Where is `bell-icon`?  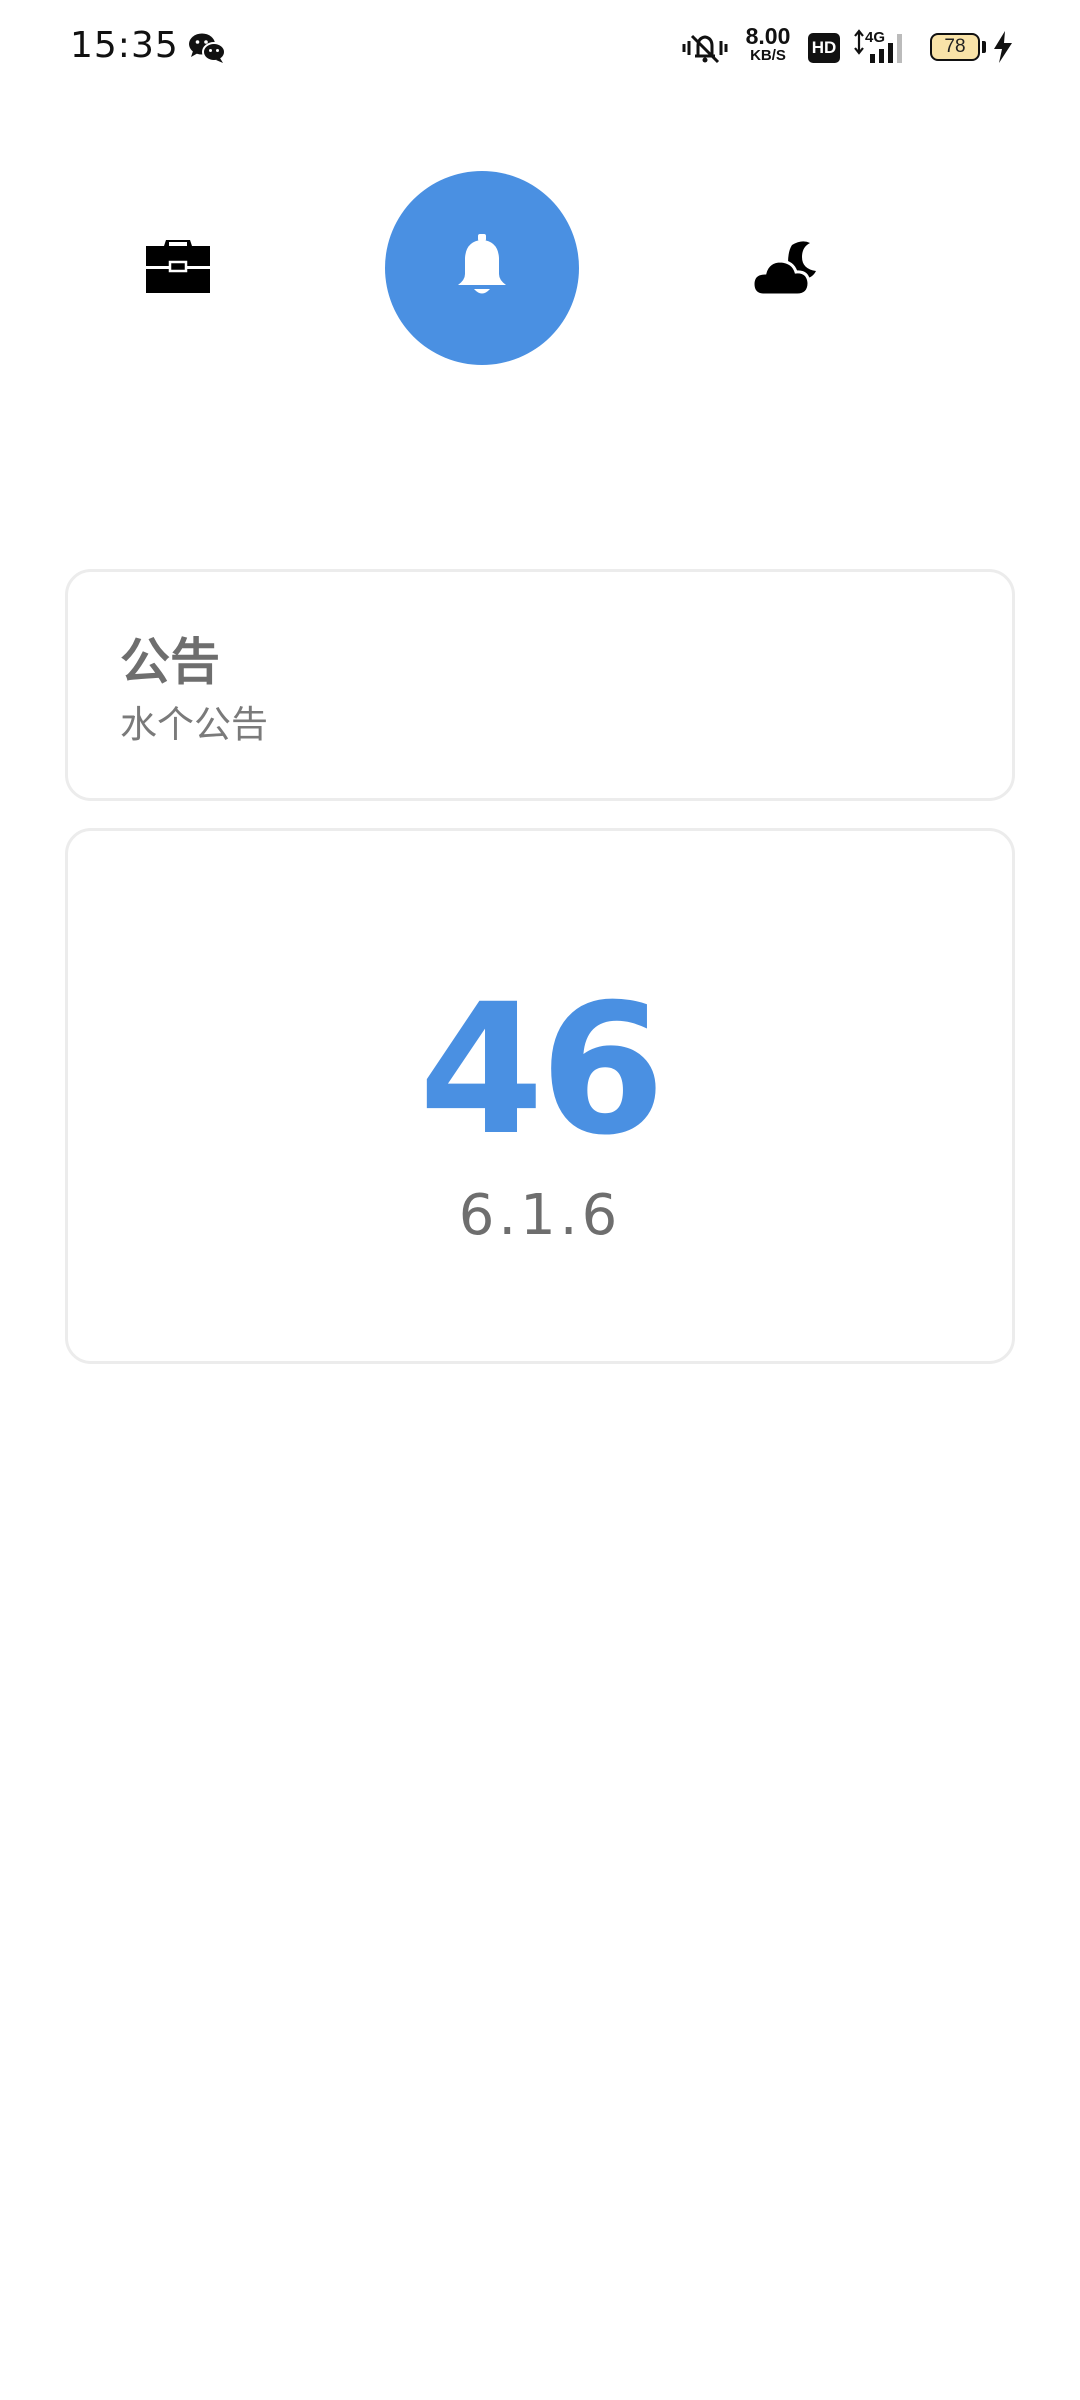
bell-icon is located at coordinates (482, 264).